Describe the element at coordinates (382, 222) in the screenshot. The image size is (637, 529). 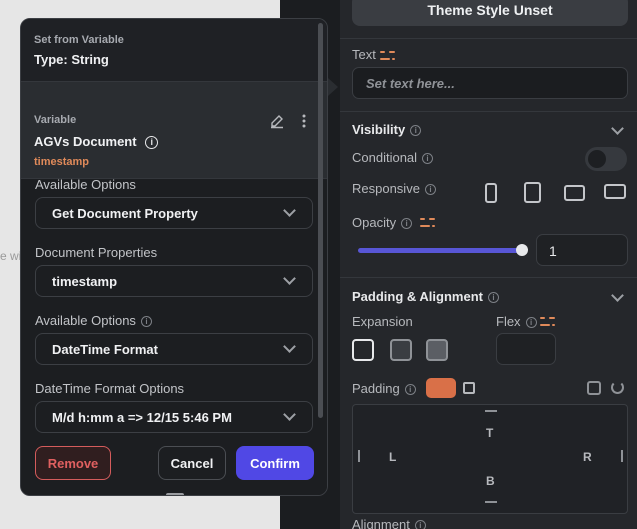
I see `opacity-label: Opacity i` at that location.